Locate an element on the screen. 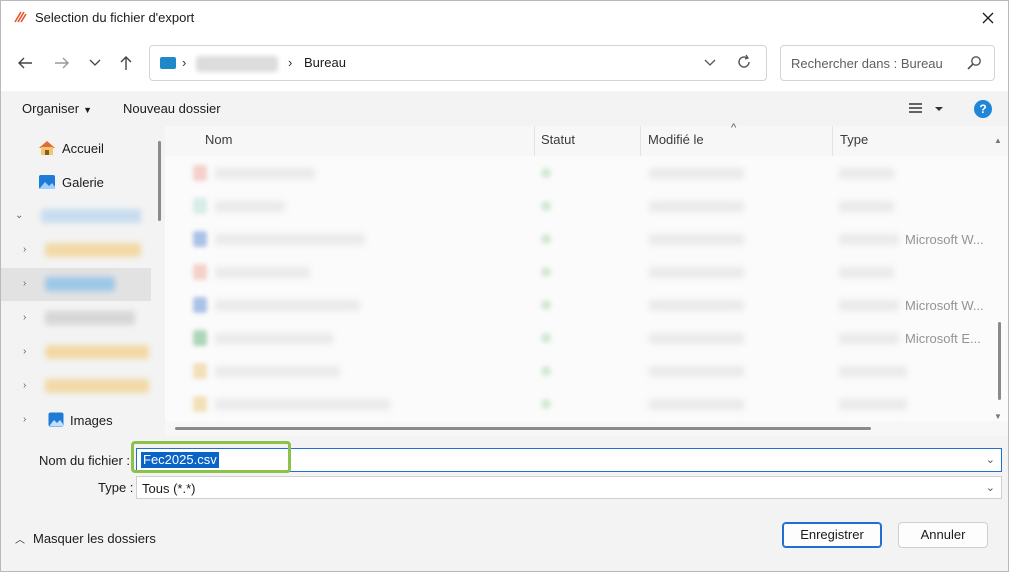  folder-icon is located at coordinates (200, 371).